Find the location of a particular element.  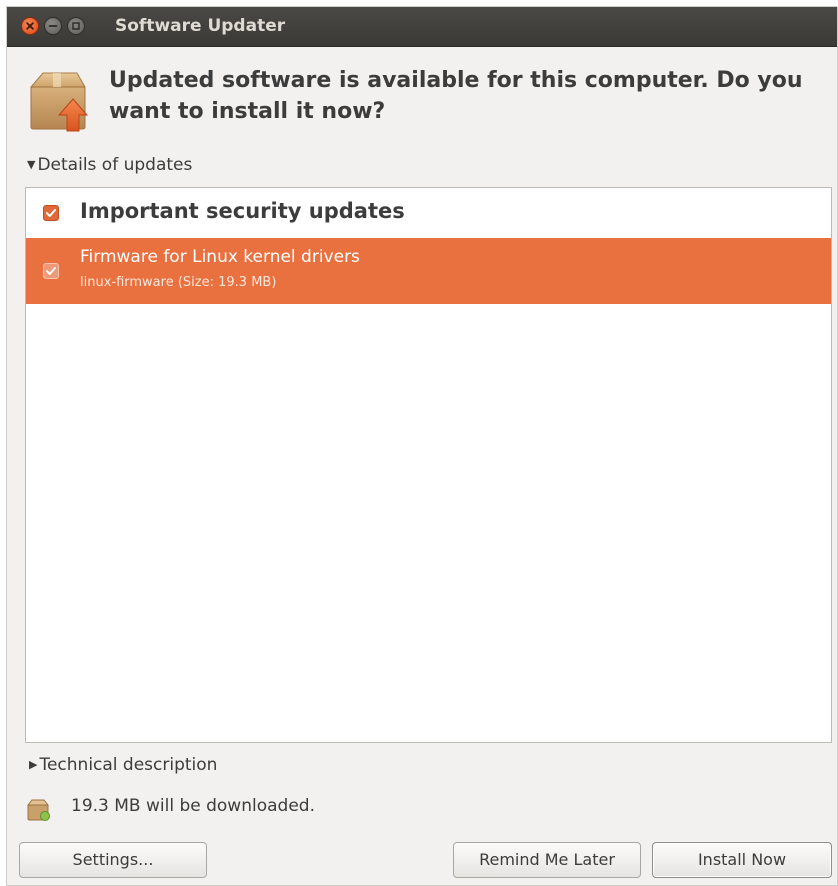

minimize-button is located at coordinates (53, 26).